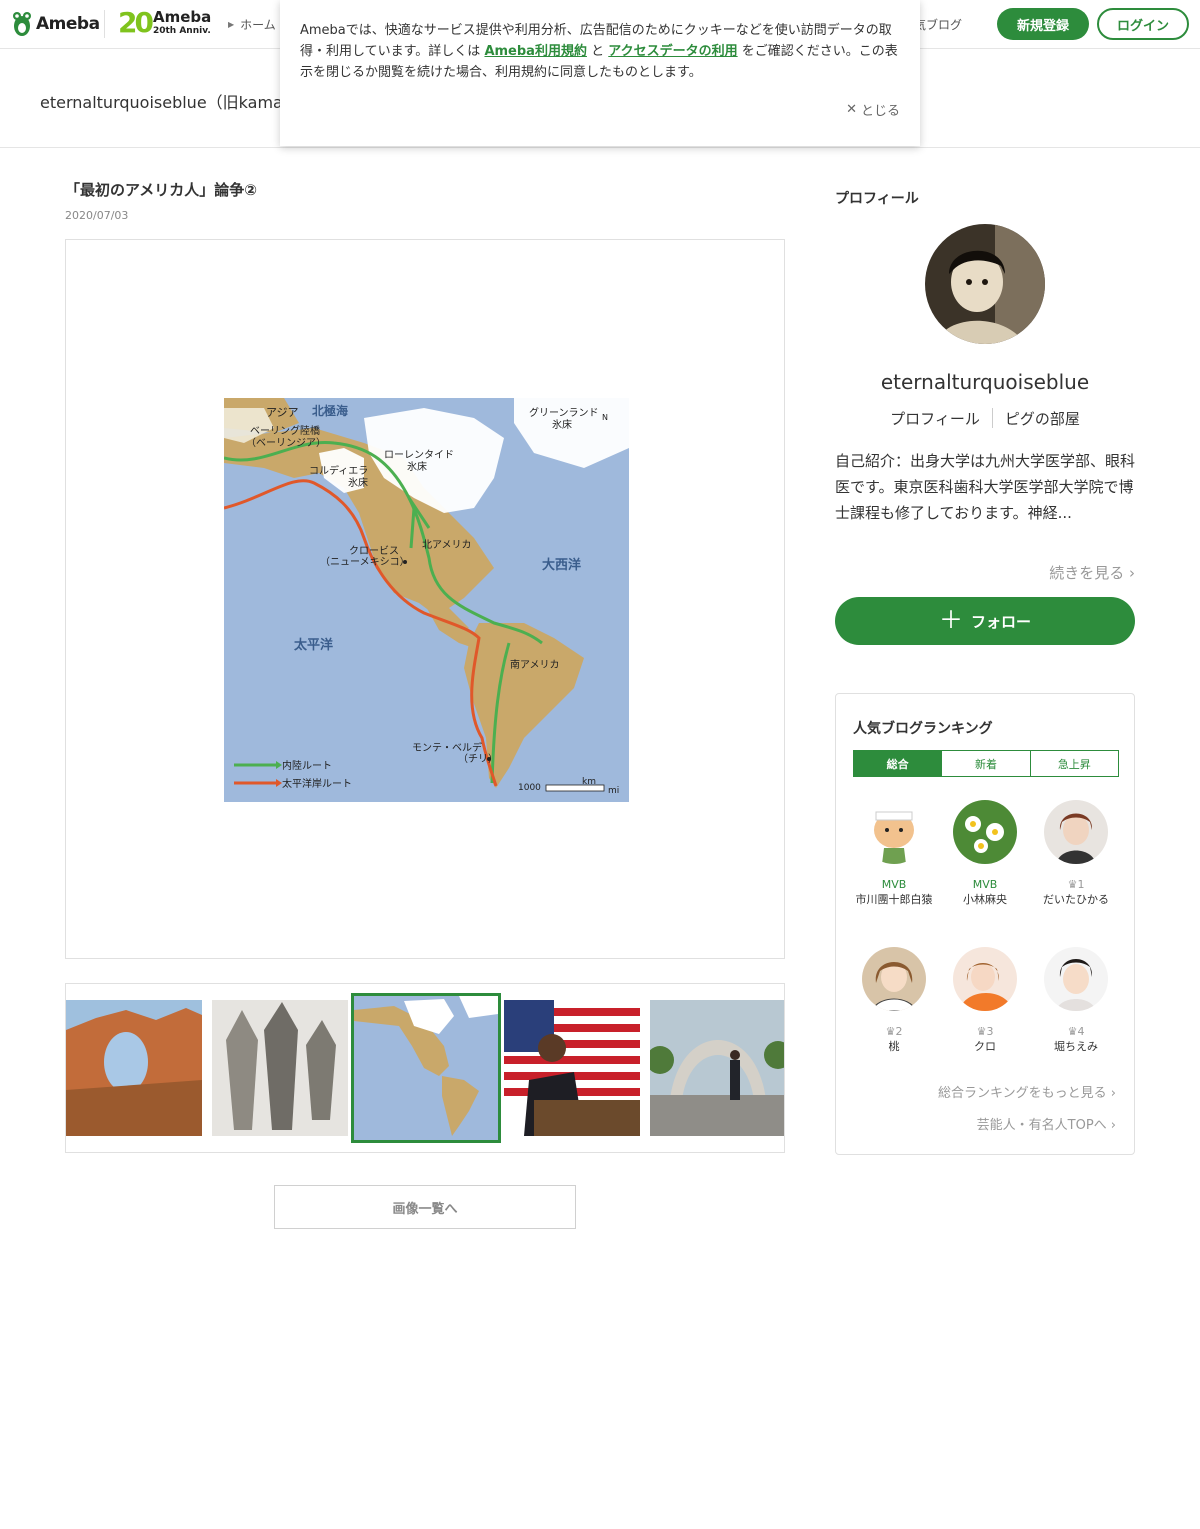  What do you see at coordinates (717, 1068) in the screenshot?
I see `thumbnail-peace-memorial` at bounding box center [717, 1068].